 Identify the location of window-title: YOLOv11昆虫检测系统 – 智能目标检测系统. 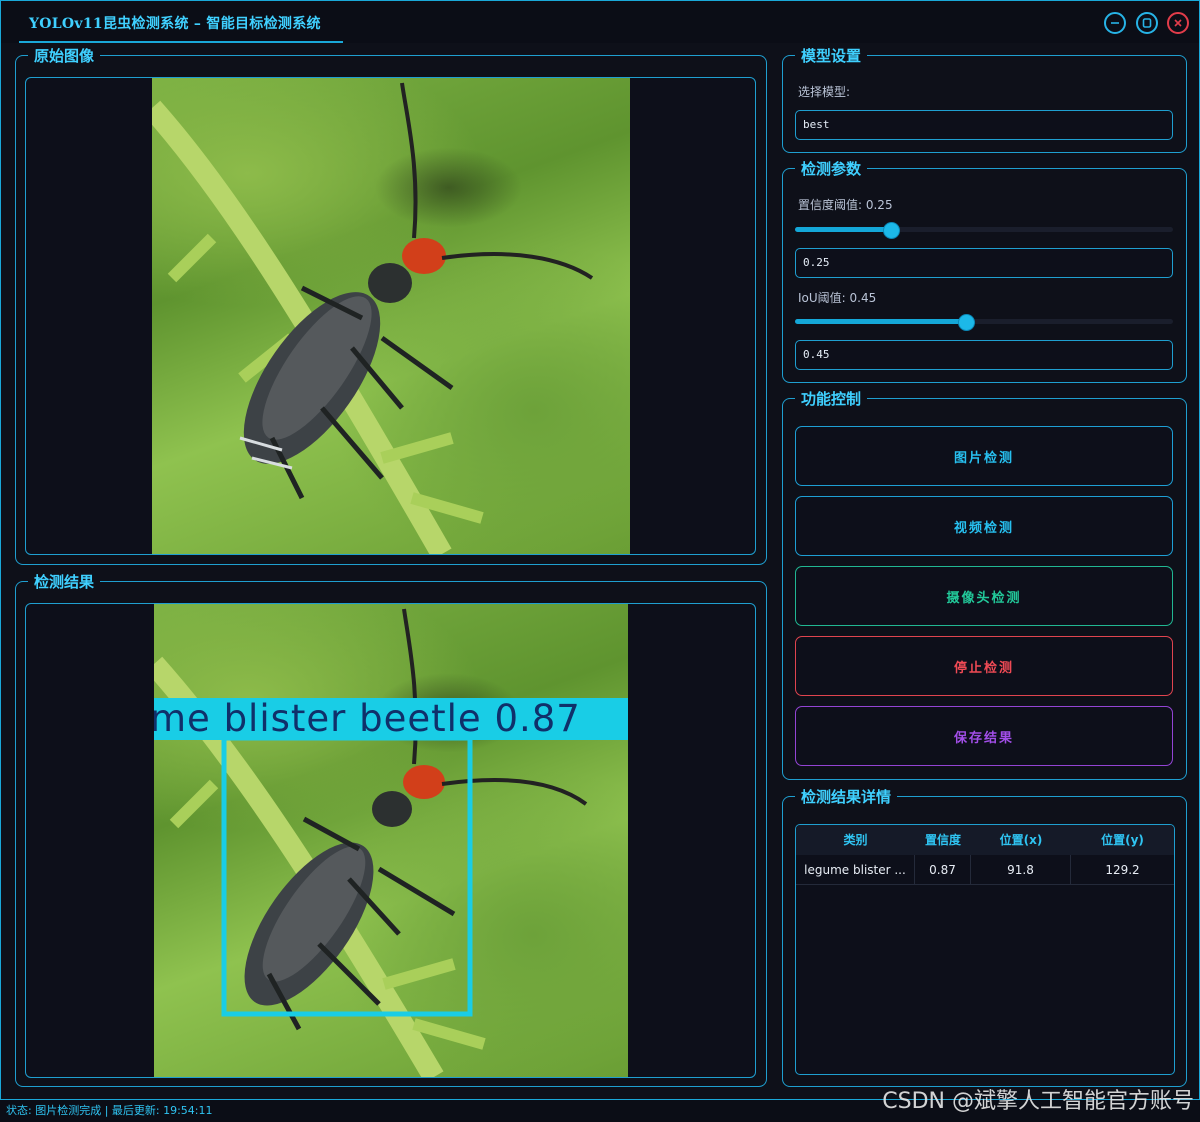
(175, 24).